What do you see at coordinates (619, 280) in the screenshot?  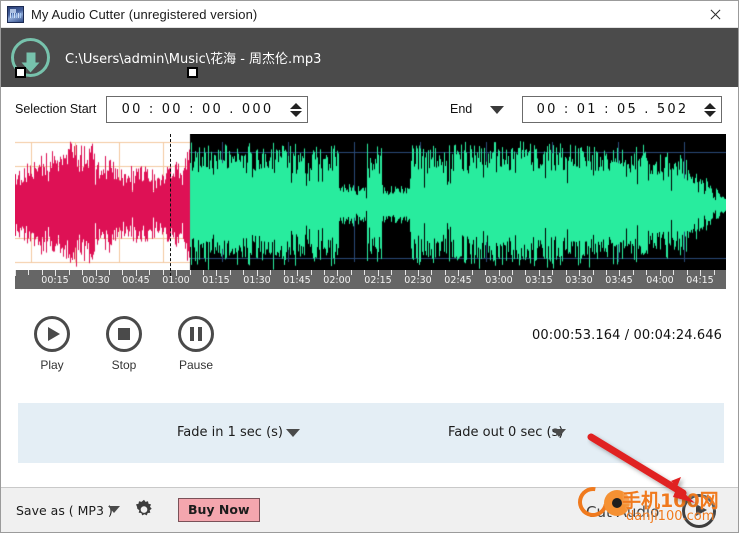 I see `ruler-label: 03:45` at bounding box center [619, 280].